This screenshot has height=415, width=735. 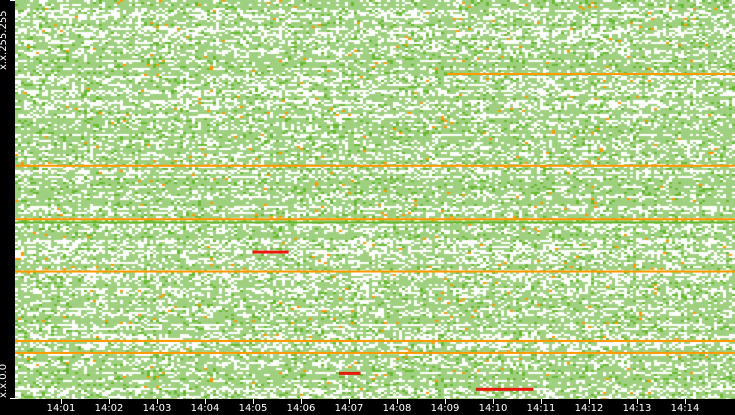 What do you see at coordinates (4, 380) in the screenshot?
I see `y-label-bottom: x.x.0.0` at bounding box center [4, 380].